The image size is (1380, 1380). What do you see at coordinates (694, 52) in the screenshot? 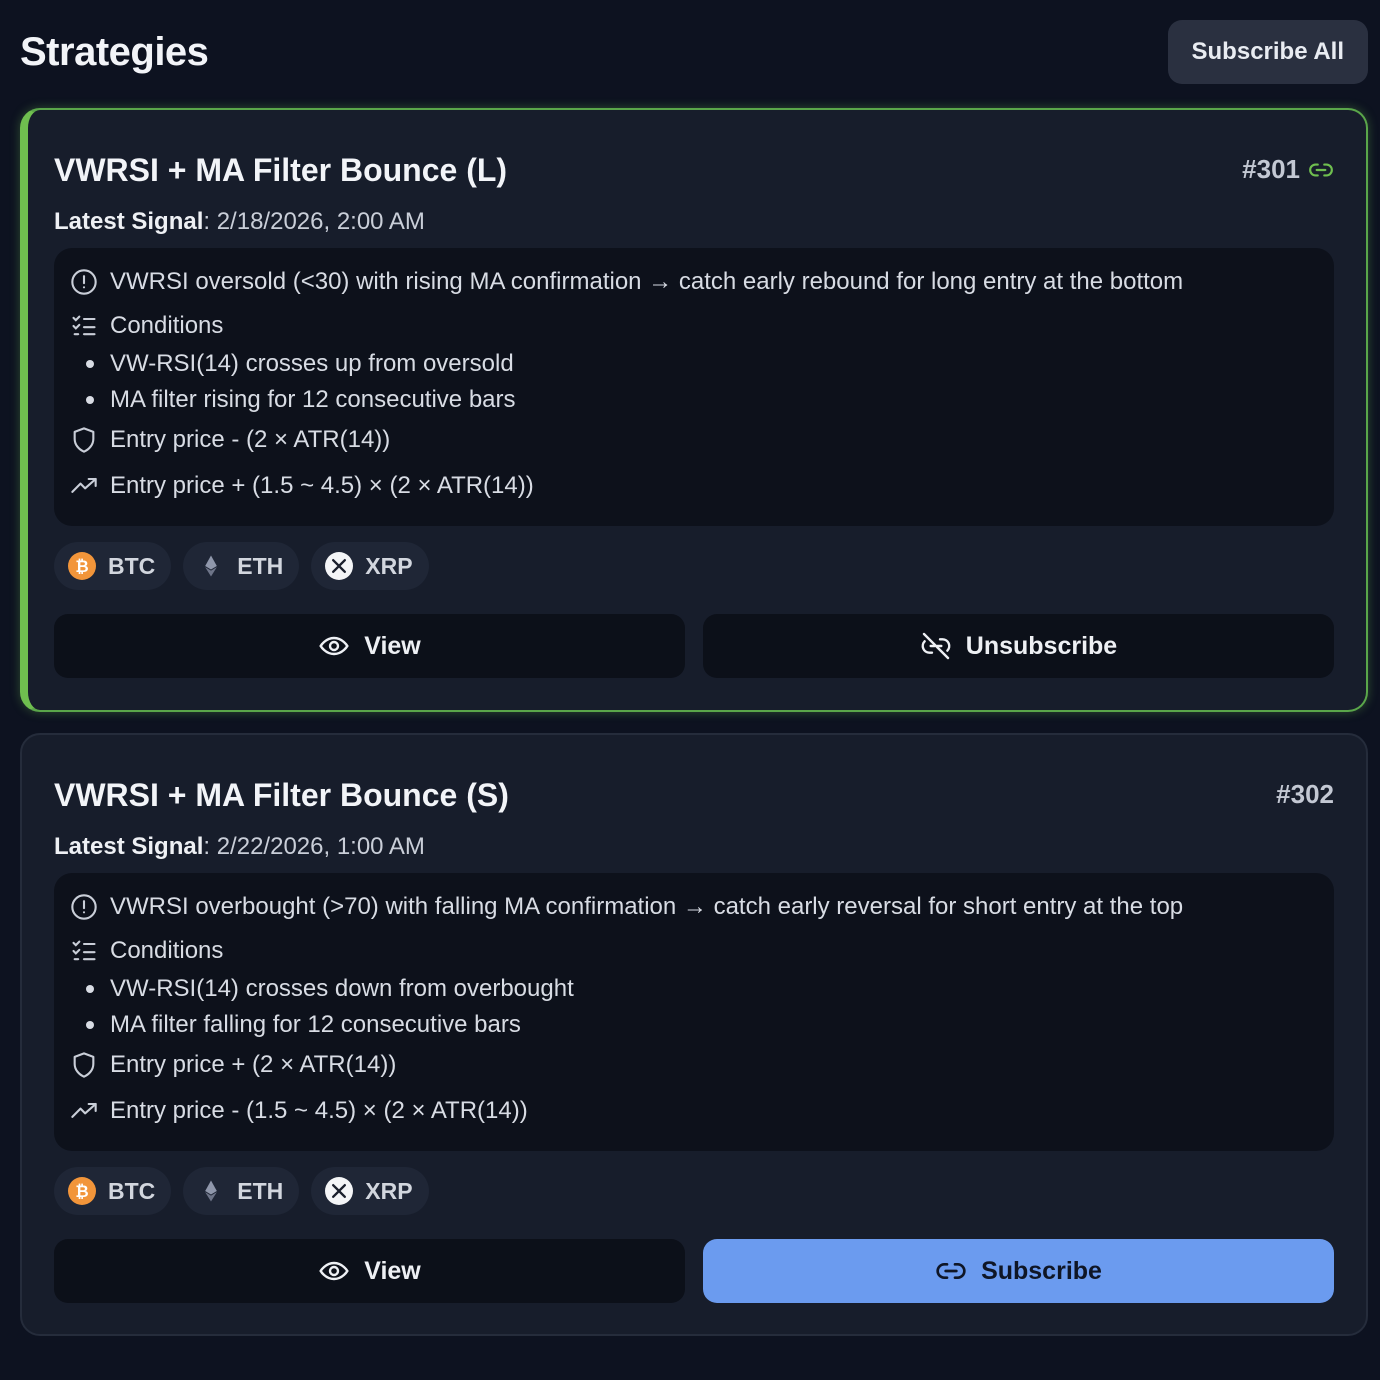
I see `header: Strategies Subscribe All` at bounding box center [694, 52].